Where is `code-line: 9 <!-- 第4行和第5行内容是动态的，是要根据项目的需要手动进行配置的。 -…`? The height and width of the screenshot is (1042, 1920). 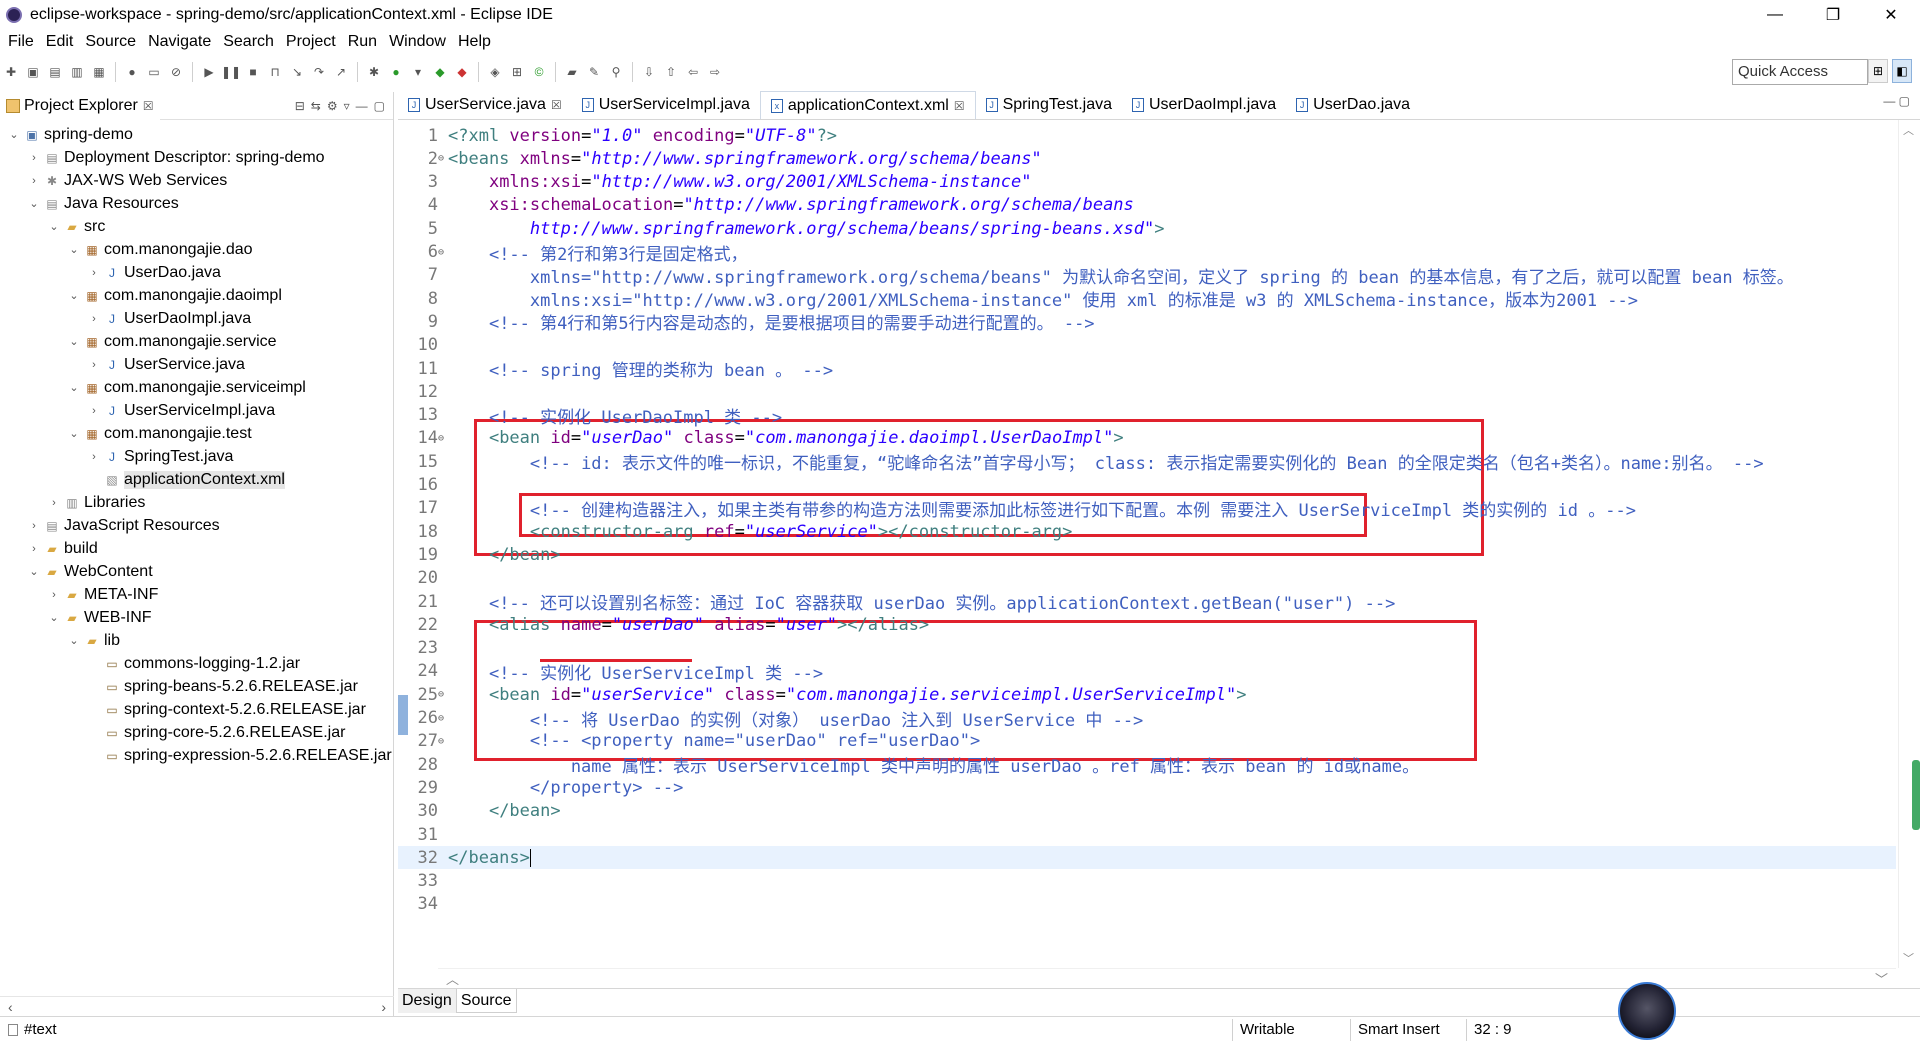
code-line: 9 <!-- 第4行和第5行内容是动态的，是要根据项目的需要手动进行配置的。 -… is located at coordinates (1147, 322).